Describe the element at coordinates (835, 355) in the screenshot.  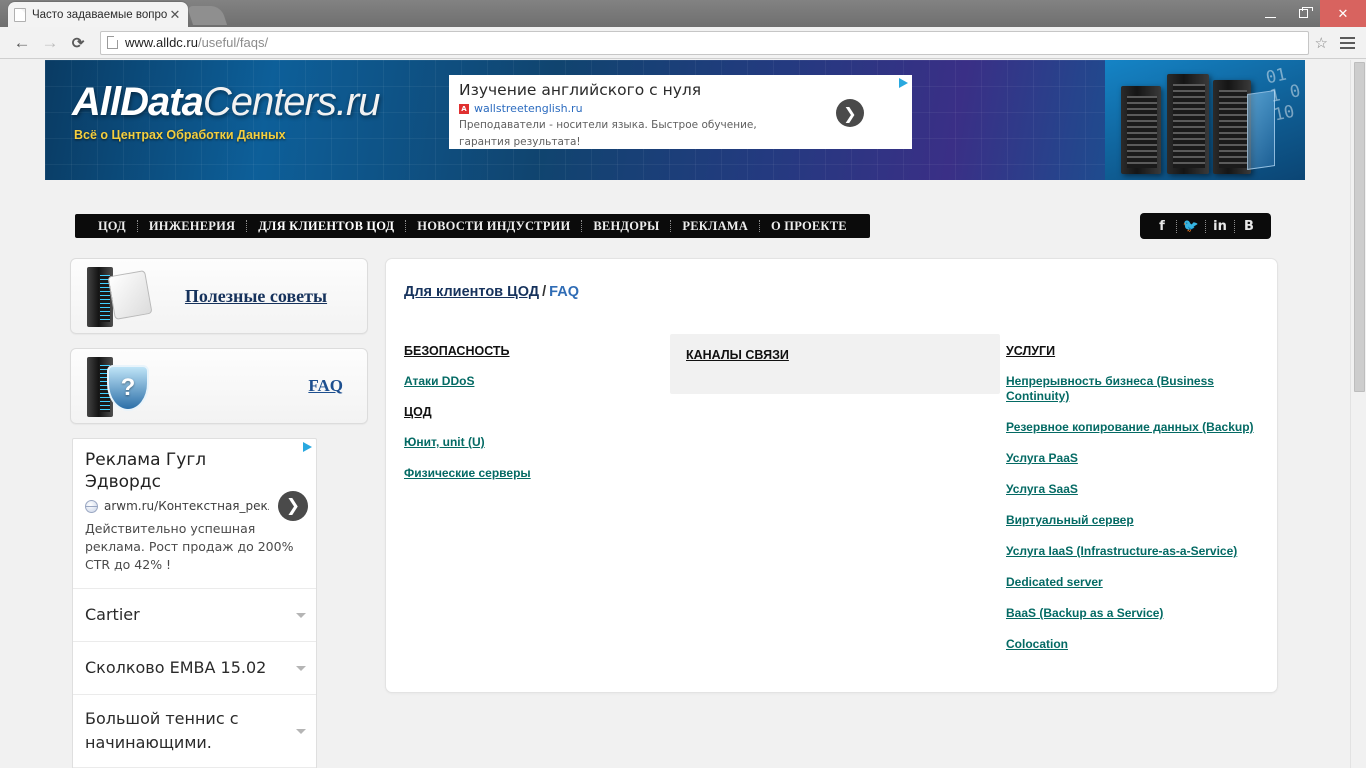
I see `faq-group-heading-channels: КАНАЛЫ СВЯЗИ` at that location.